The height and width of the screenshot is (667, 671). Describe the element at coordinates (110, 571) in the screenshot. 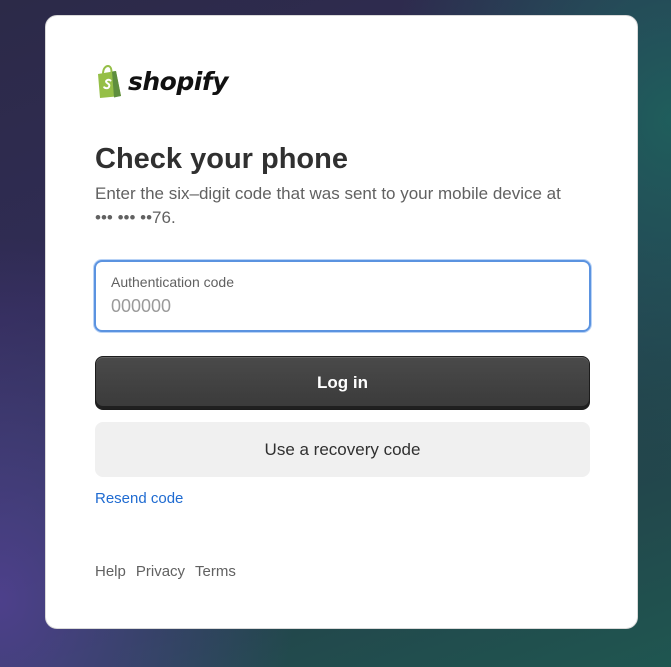

I see `help-link: Help` at that location.